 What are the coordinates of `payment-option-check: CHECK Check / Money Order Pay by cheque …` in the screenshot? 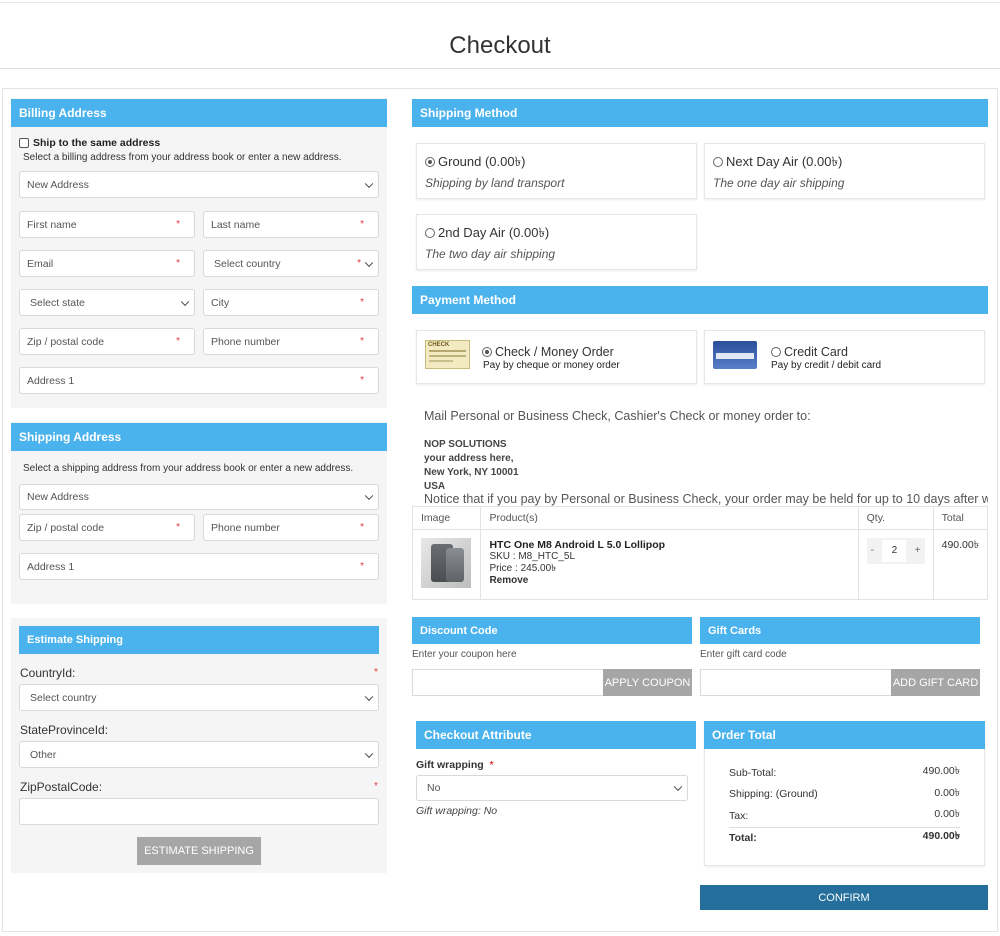 It's located at (556, 357).